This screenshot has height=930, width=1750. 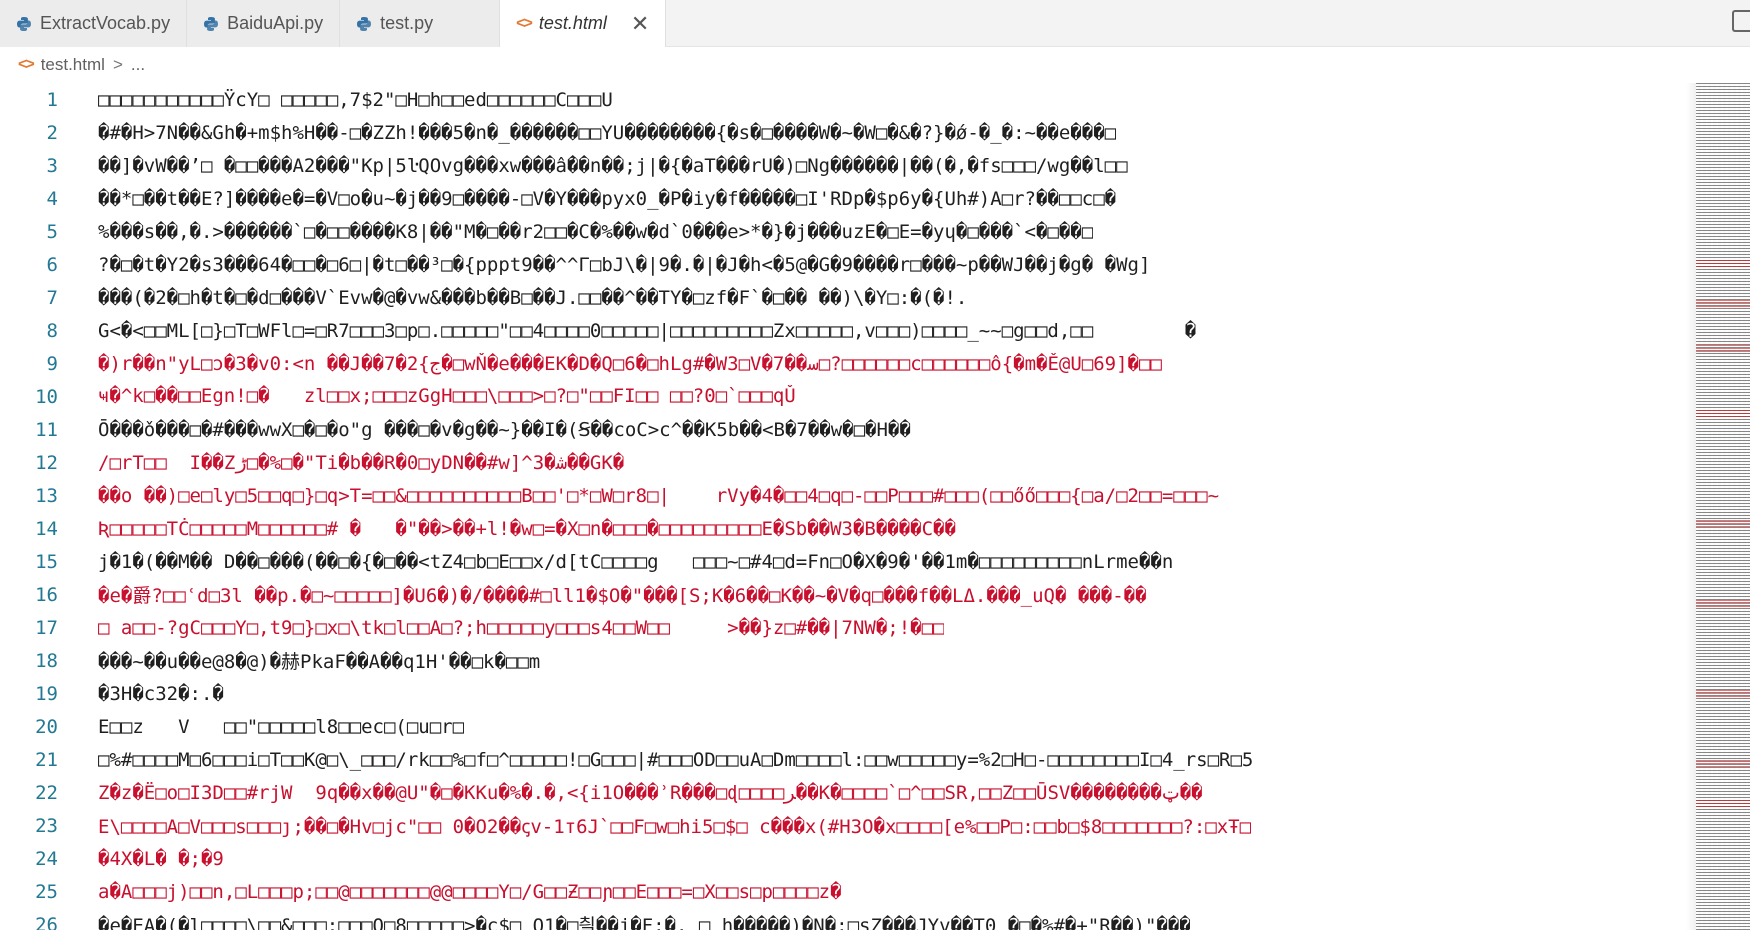 I want to click on line-number: 23, so click(x=46, y=825).